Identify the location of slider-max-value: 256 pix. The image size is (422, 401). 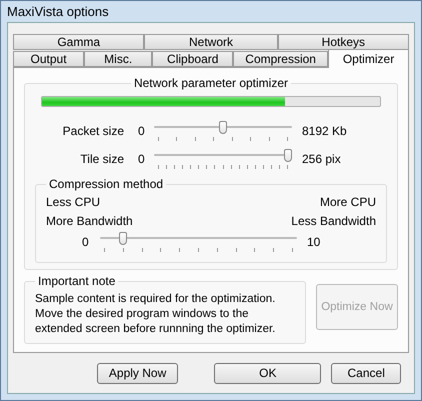
(321, 159).